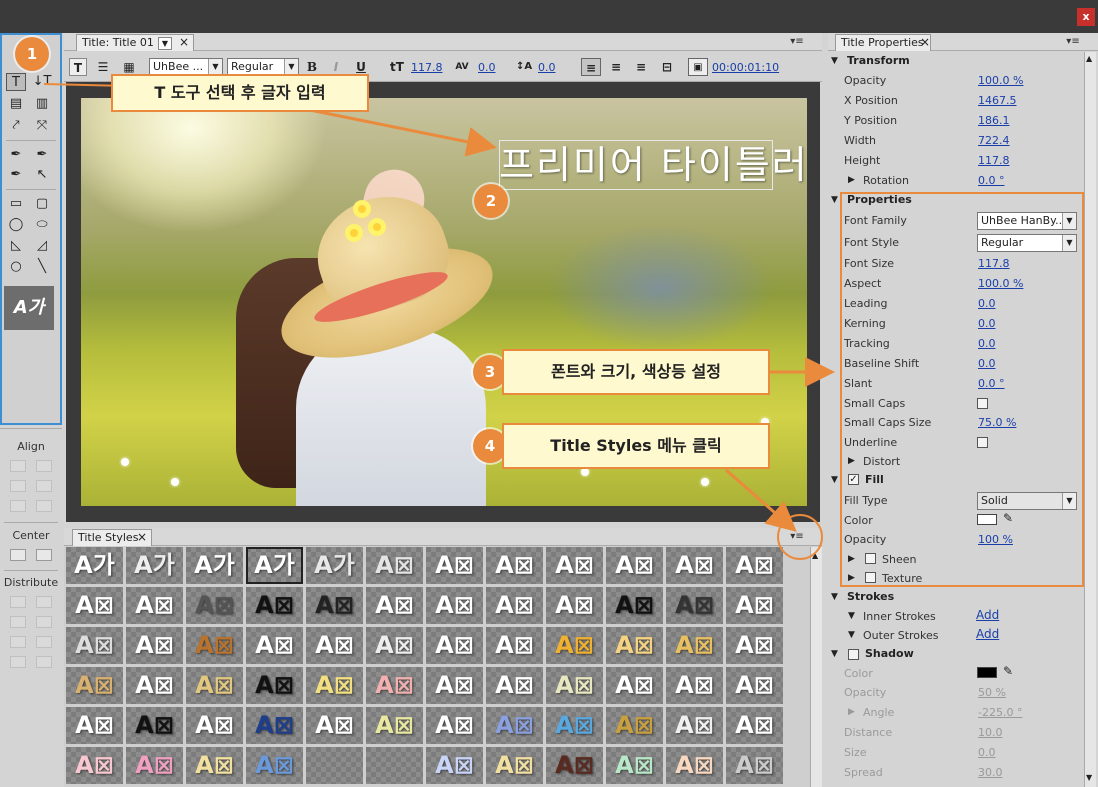 The width and height of the screenshot is (1098, 787). What do you see at coordinates (991, 383) in the screenshot?
I see `slant-value: 0.0 °` at bounding box center [991, 383].